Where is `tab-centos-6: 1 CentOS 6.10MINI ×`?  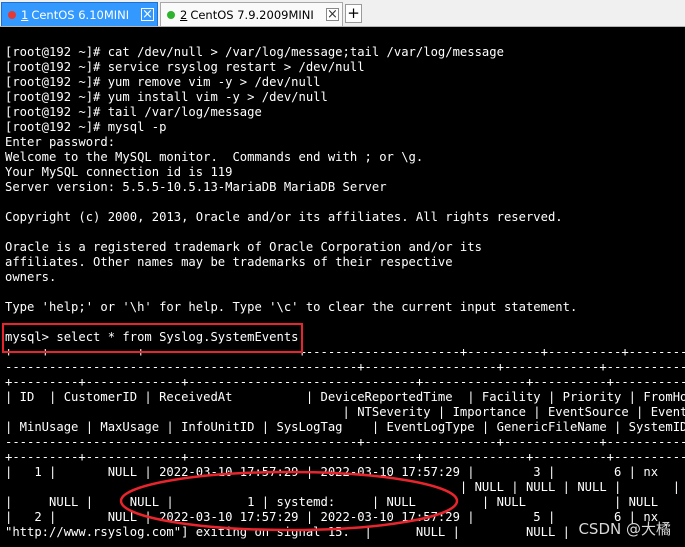 tab-centos-6: 1 CentOS 6.10MINI × is located at coordinates (79, 14).